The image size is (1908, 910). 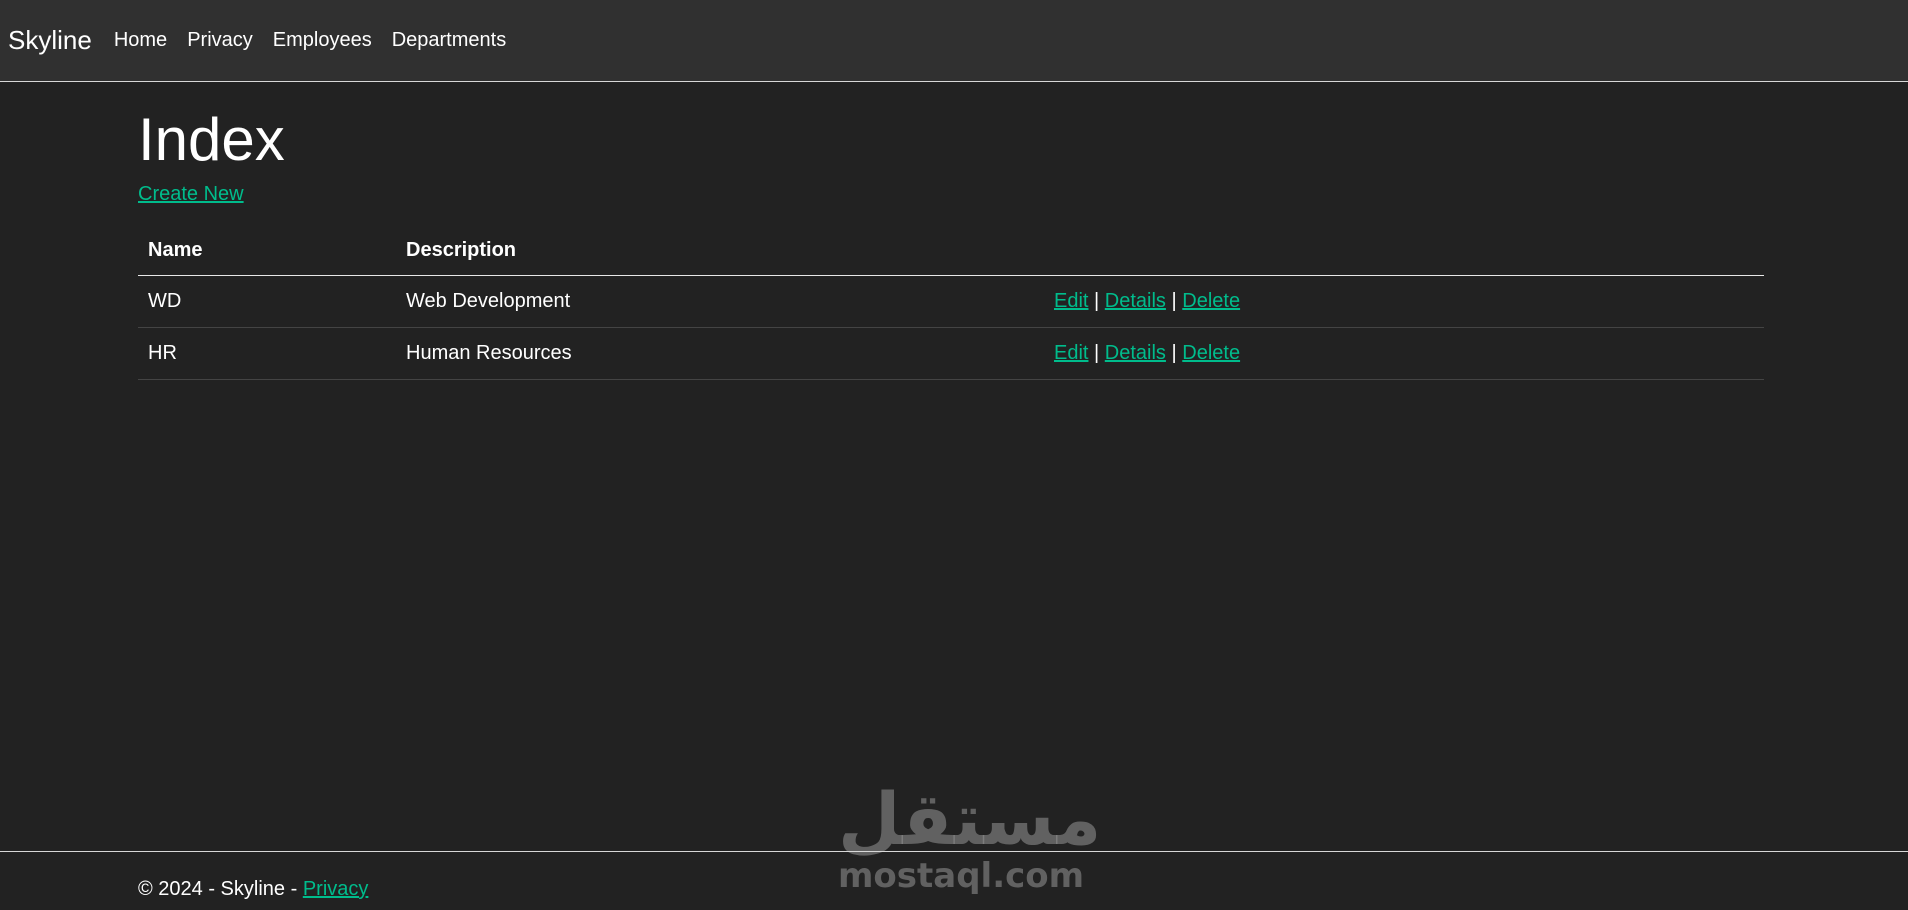 What do you see at coordinates (211, 139) in the screenshot?
I see `page-title: Index` at bounding box center [211, 139].